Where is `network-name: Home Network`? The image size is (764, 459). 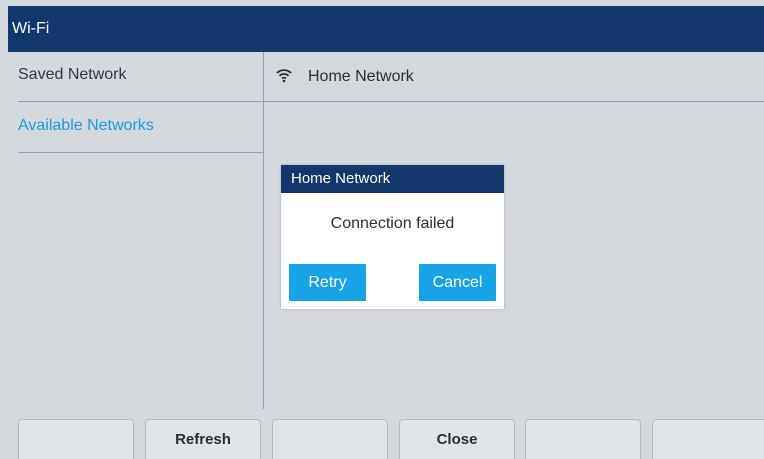 network-name: Home Network is located at coordinates (361, 76).